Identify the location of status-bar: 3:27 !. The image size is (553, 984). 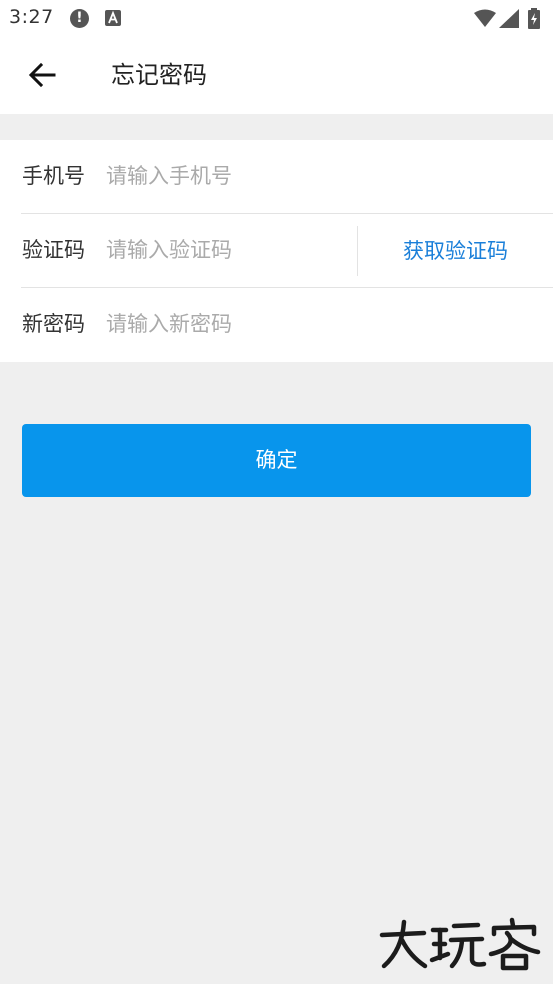
(276, 19).